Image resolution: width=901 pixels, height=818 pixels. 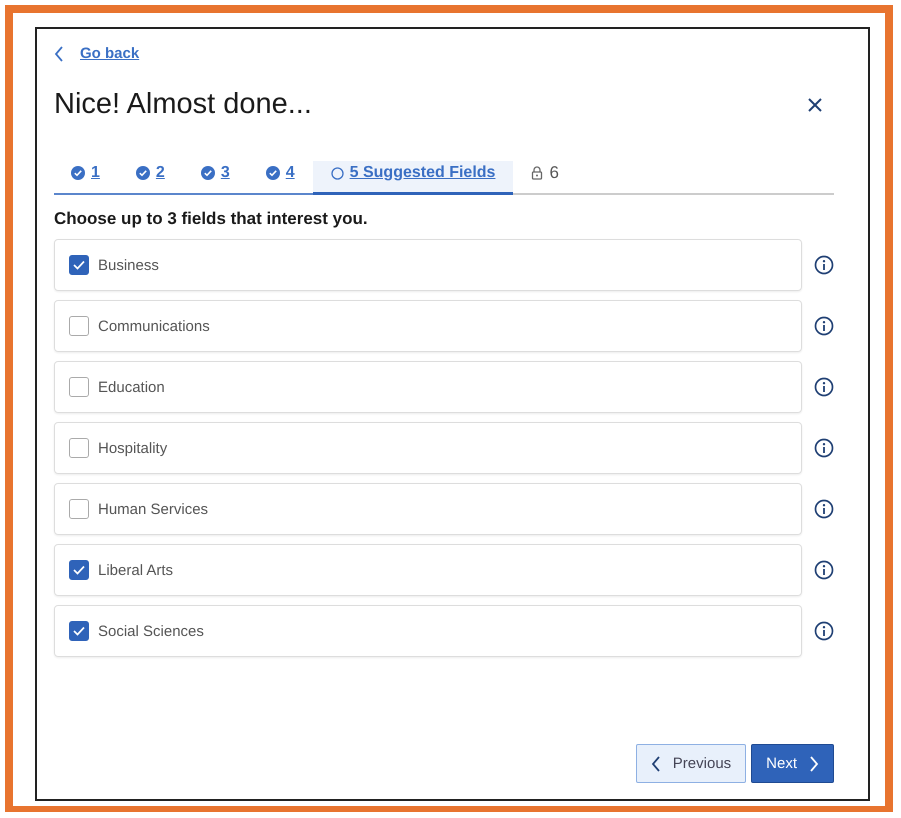 What do you see at coordinates (428, 448) in the screenshot?
I see `option-card: Hospitality` at bounding box center [428, 448].